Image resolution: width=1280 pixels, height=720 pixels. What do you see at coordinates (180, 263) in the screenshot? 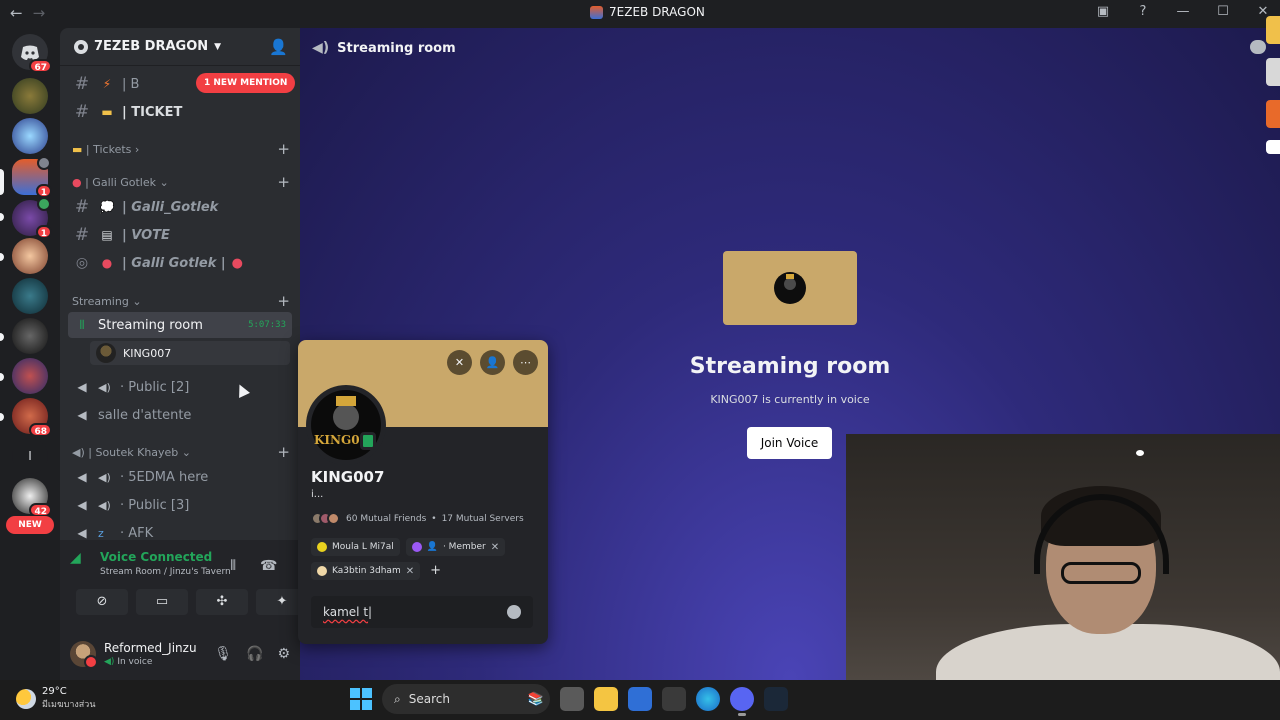
I see `channel-galli-stage: ◎ ● | Galli Gotlek | ●` at bounding box center [180, 263].